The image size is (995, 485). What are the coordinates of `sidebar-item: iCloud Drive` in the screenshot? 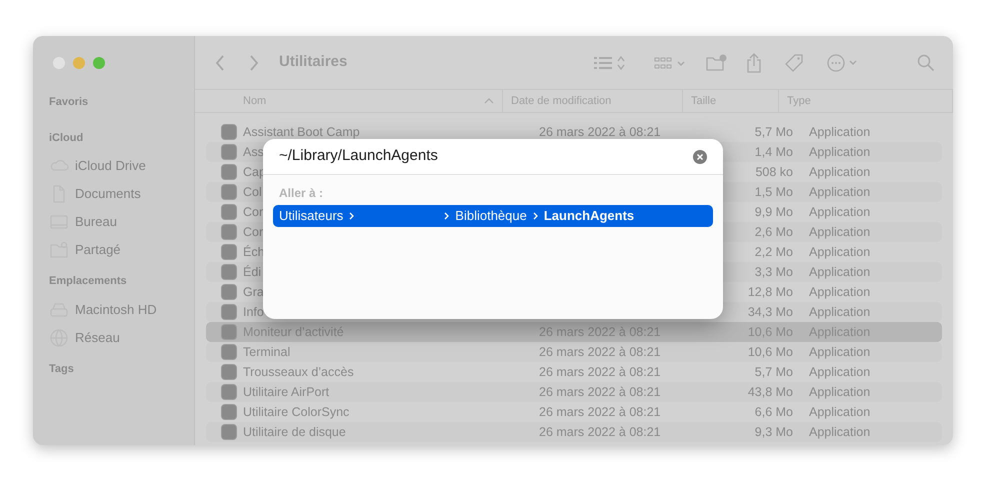 It's located at (110, 166).